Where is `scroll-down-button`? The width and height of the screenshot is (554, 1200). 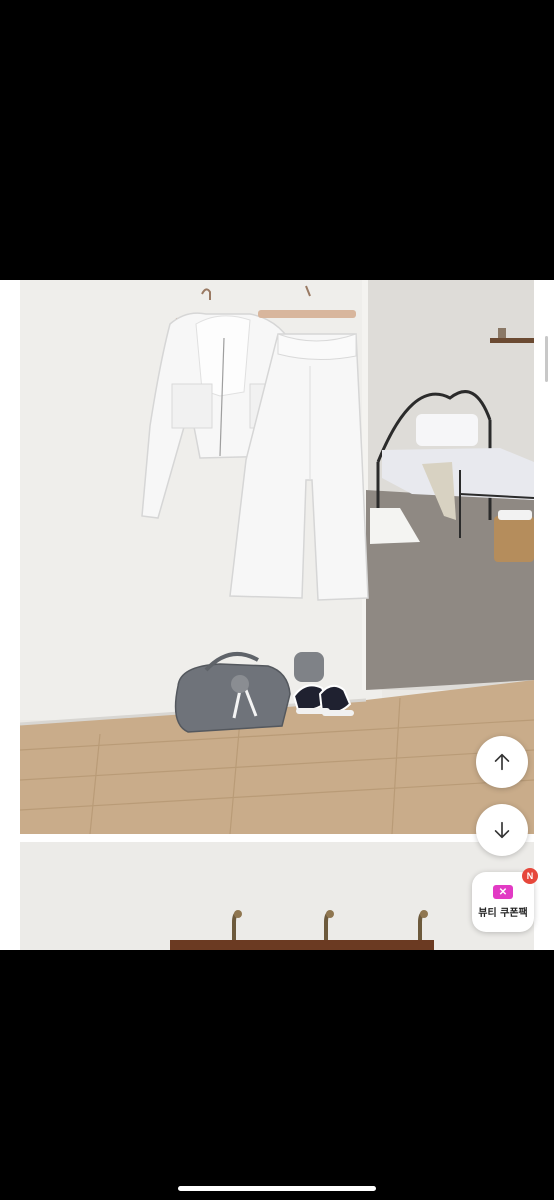
scroll-down-button is located at coordinates (502, 830).